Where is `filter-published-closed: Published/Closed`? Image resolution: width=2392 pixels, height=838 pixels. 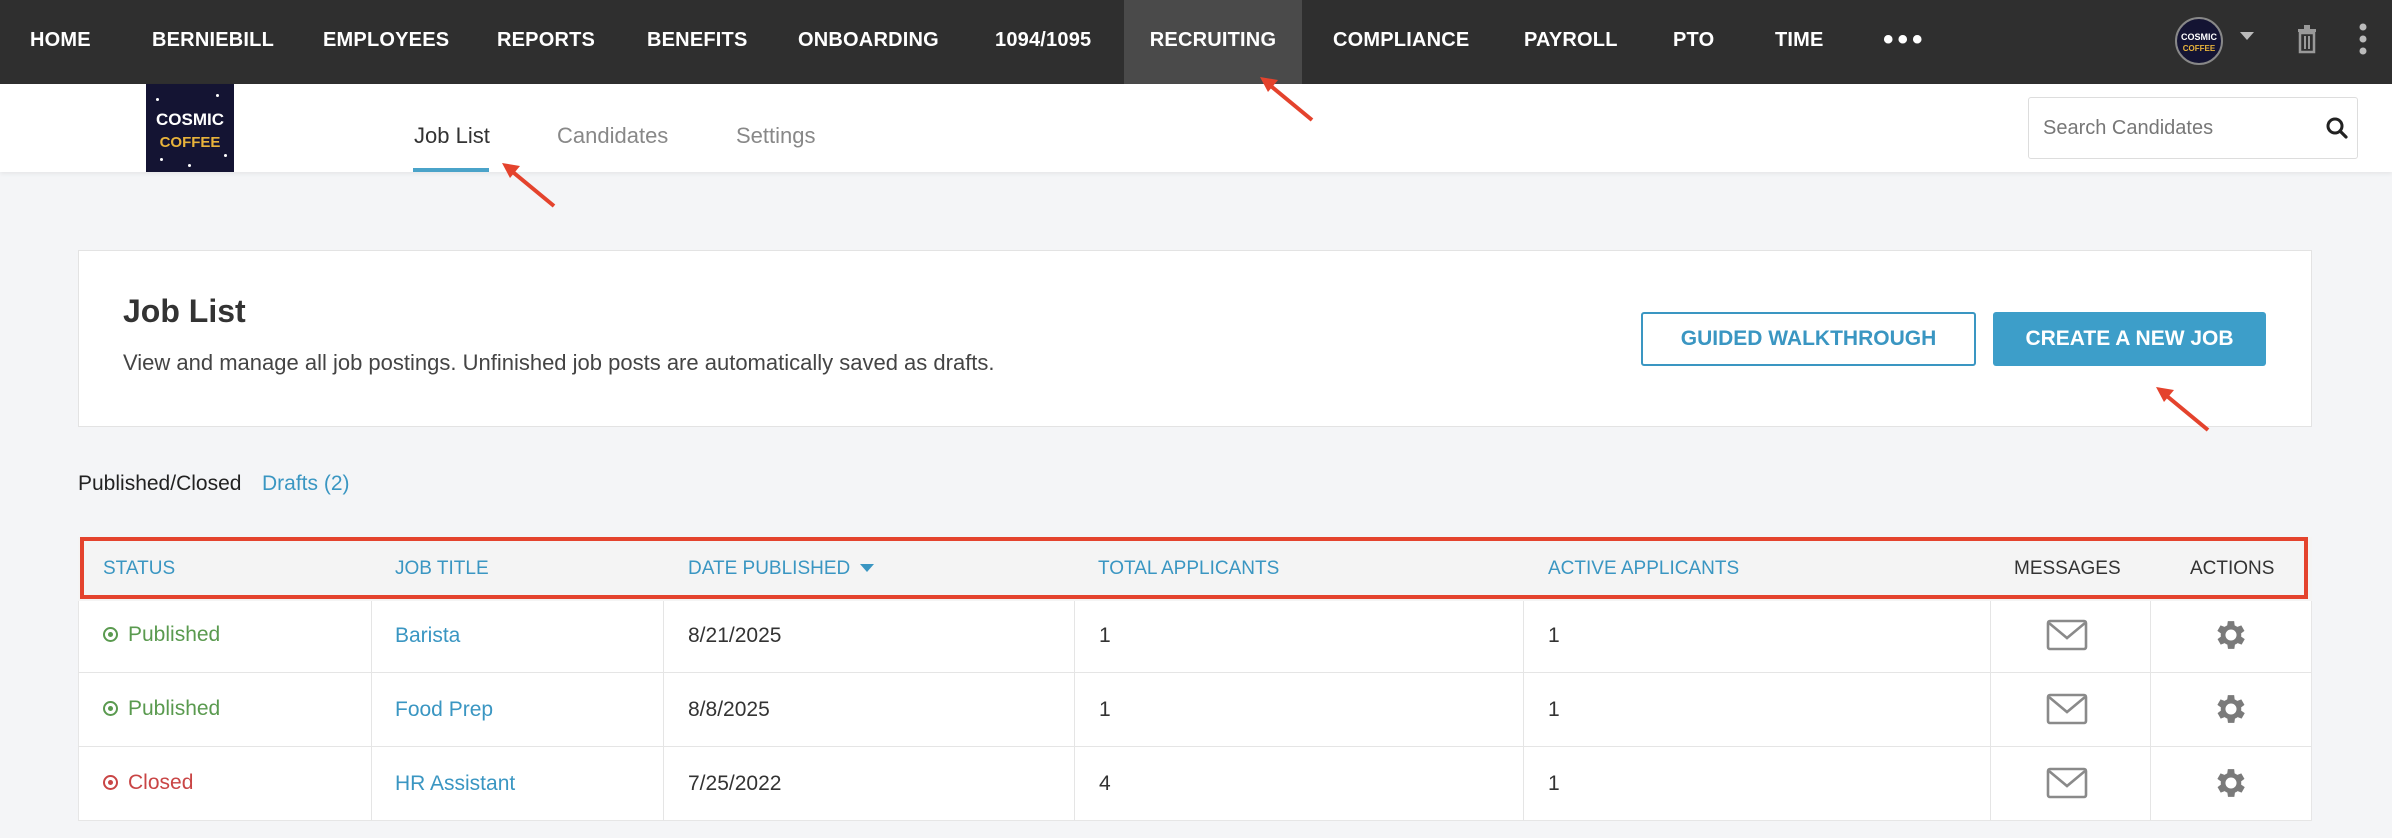
filter-published-closed: Published/Closed is located at coordinates (159, 484).